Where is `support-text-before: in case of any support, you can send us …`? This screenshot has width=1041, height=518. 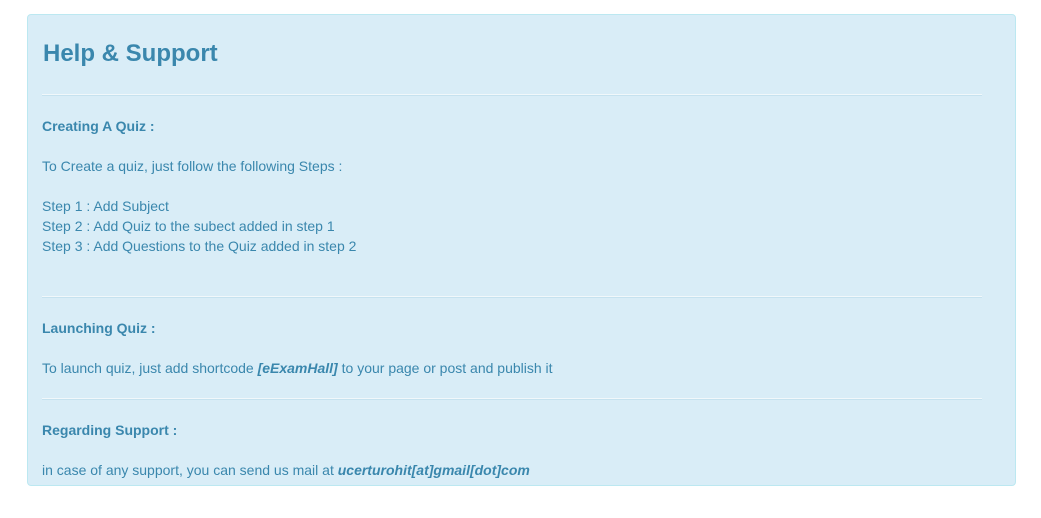
support-text-before: in case of any support, you can send us … is located at coordinates (190, 470).